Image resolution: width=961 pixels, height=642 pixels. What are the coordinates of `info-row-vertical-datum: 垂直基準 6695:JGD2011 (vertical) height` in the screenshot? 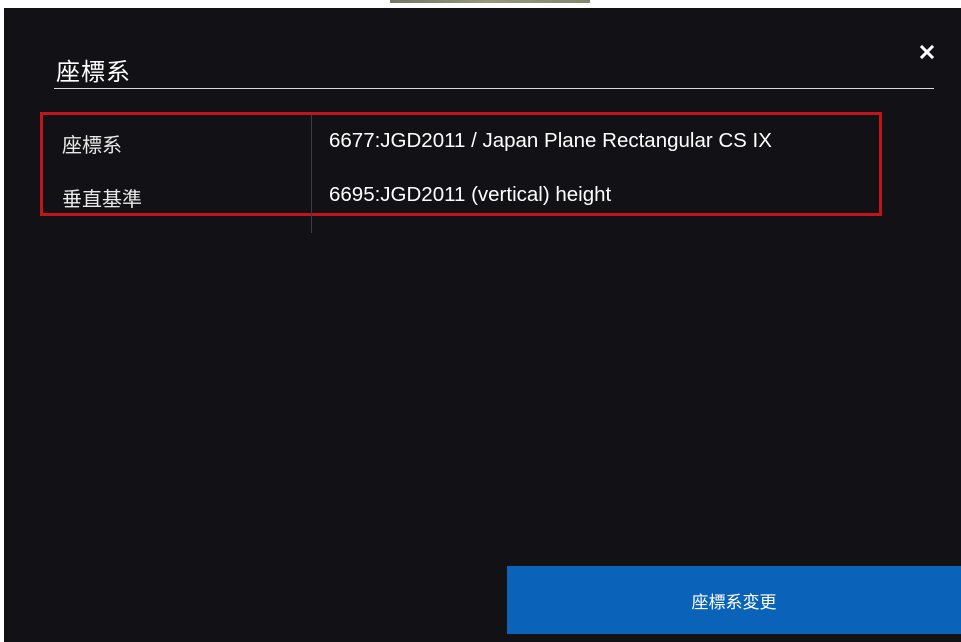 It's located at (461, 196).